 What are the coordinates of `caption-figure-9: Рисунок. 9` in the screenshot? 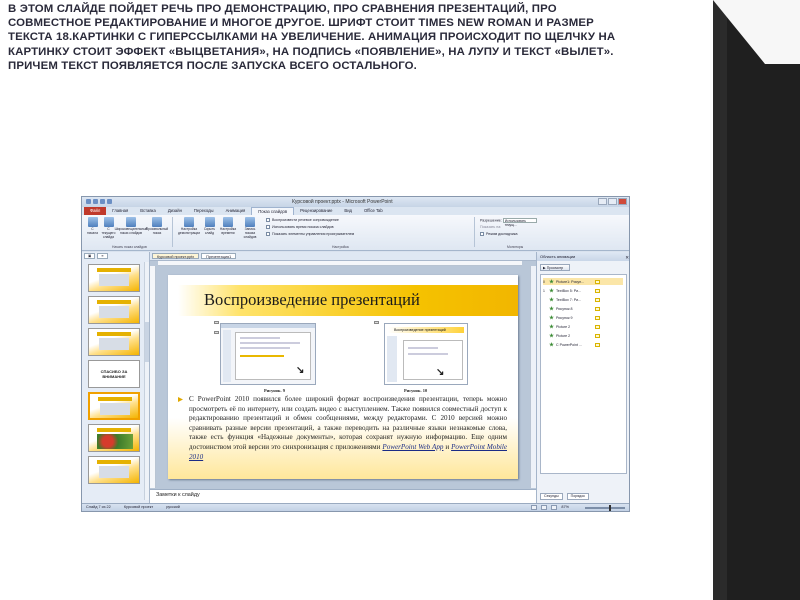 It's located at (274, 390).